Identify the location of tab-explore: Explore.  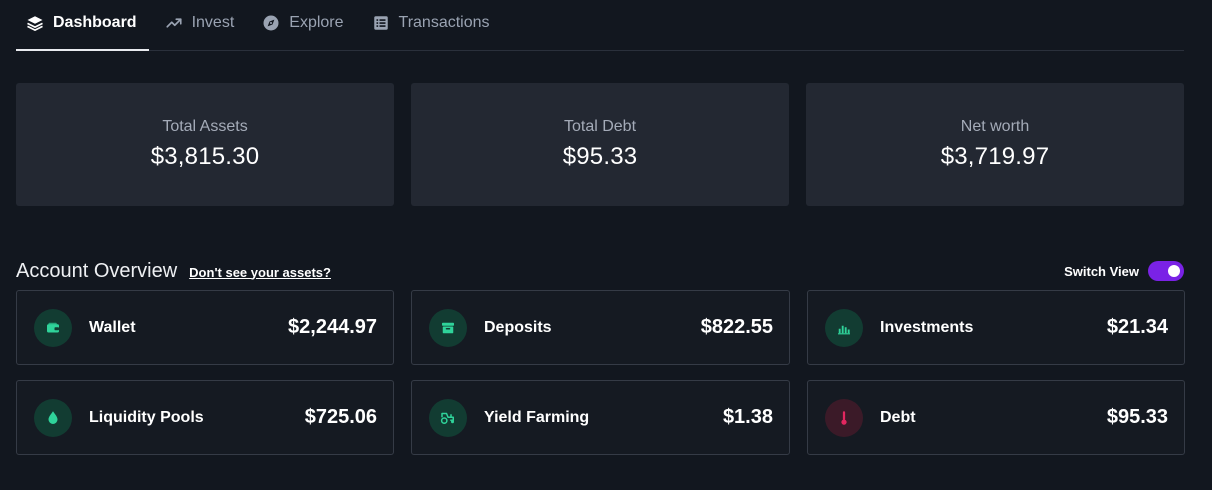
(303, 25).